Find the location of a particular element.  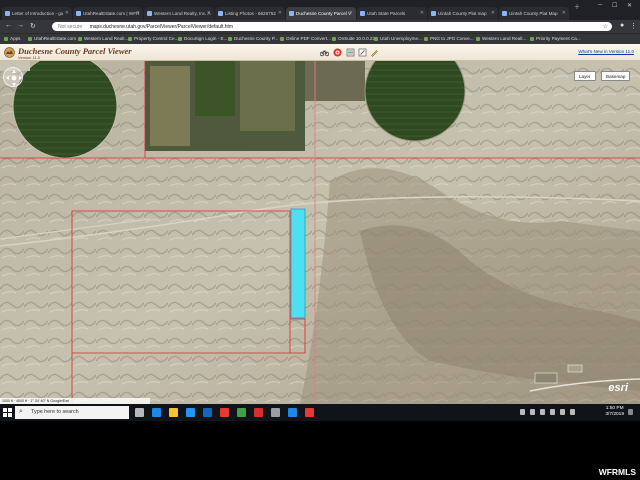

menu-icon: ⋮ is located at coordinates (633, 26).